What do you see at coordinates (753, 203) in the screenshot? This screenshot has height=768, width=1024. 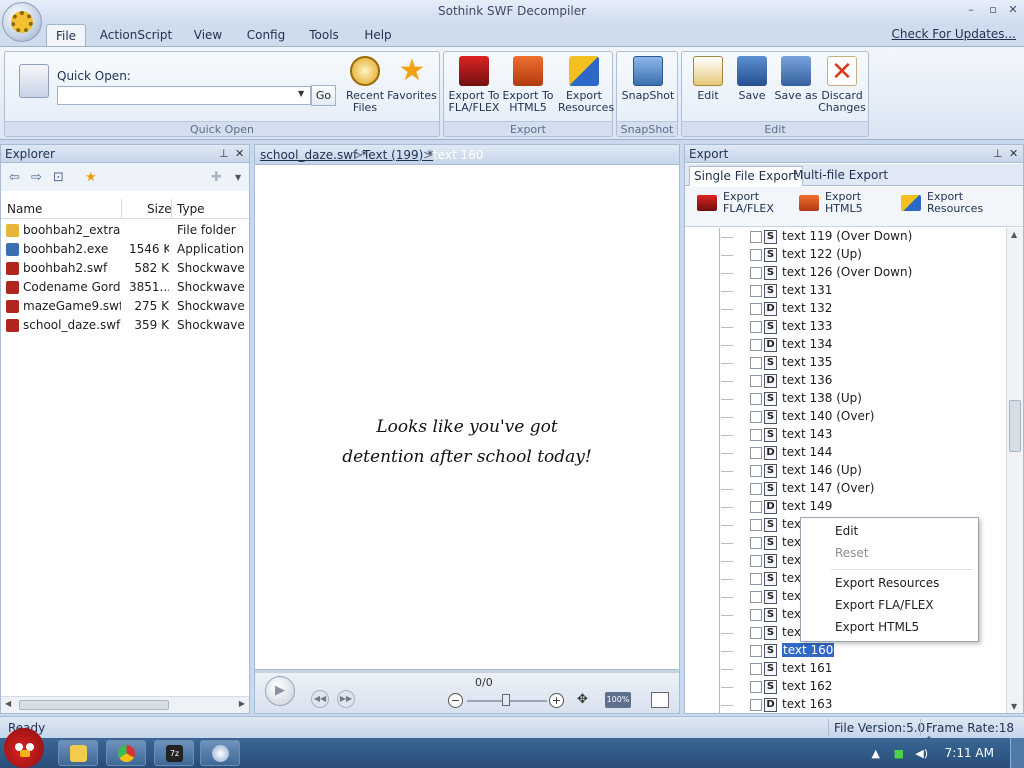 I see `export-fla-flex-button: Export FLA/FLEX` at bounding box center [753, 203].